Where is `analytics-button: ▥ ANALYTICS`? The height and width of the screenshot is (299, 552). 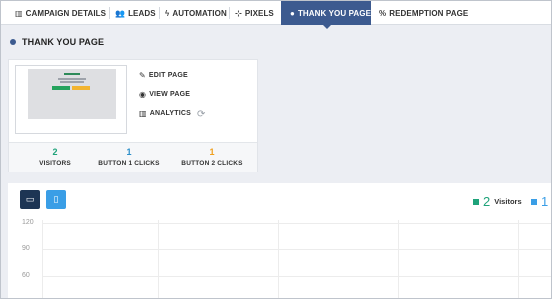
analytics-button: ▥ ANALYTICS is located at coordinates (165, 113).